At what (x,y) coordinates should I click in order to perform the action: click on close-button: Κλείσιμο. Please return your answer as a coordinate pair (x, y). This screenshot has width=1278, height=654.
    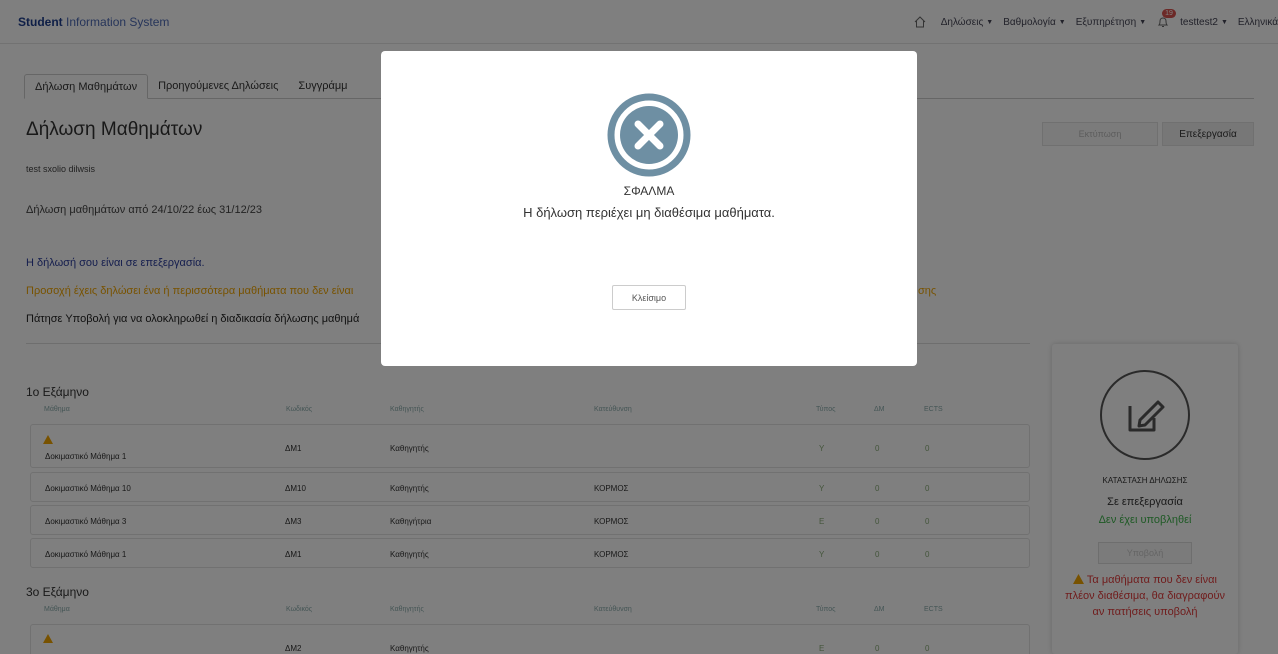
    Looking at the image, I should click on (649, 297).